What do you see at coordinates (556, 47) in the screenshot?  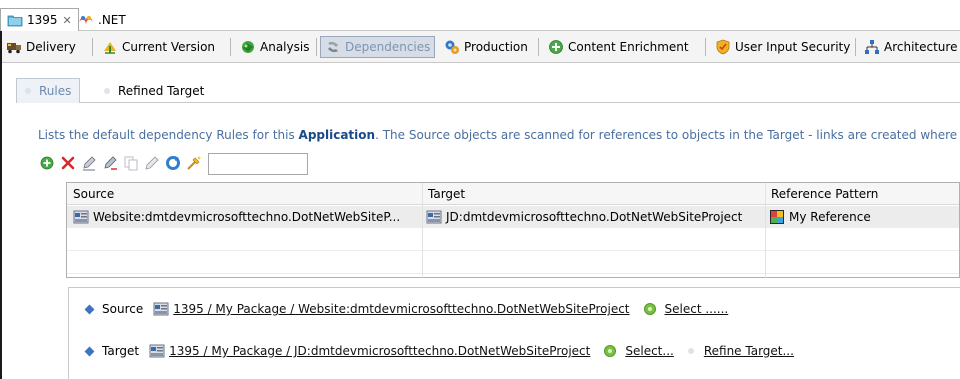 I see `content-enrichment-icon` at bounding box center [556, 47].